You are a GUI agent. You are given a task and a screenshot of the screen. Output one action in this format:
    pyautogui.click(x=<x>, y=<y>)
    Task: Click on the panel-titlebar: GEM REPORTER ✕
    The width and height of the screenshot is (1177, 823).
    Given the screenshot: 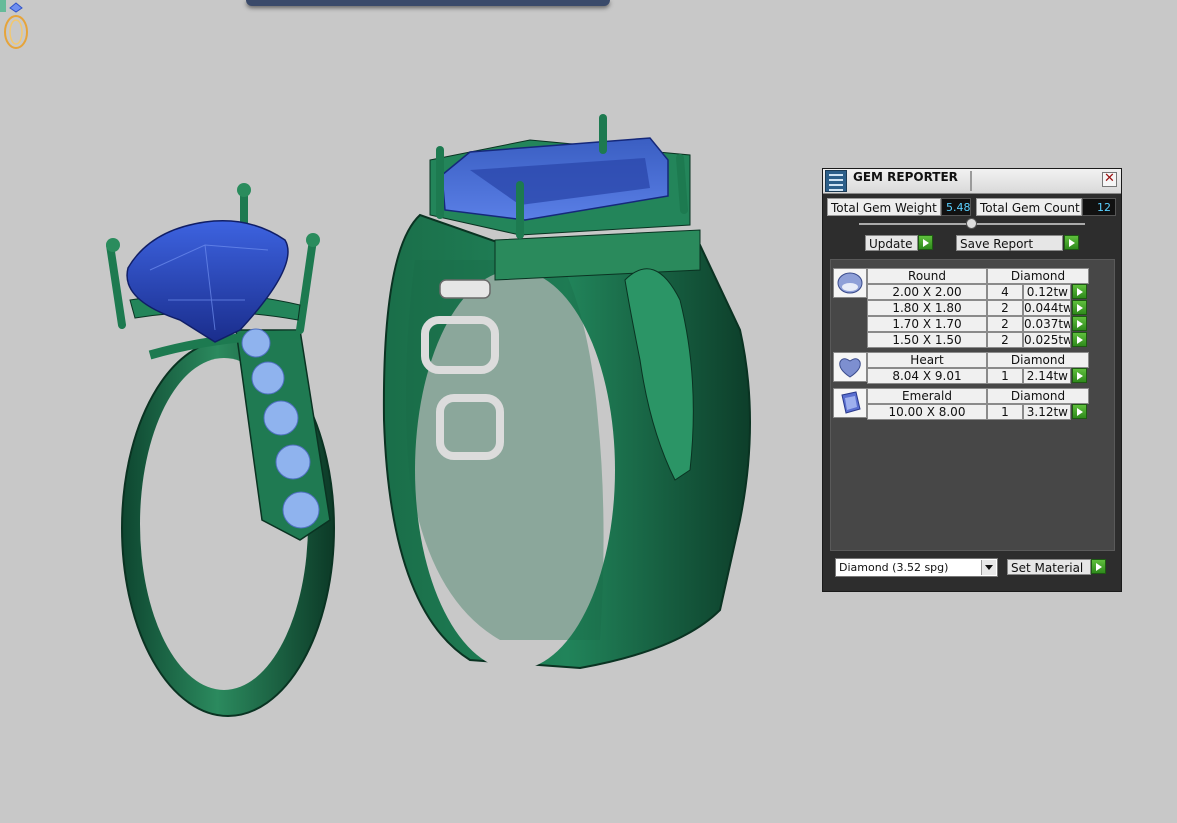 What is the action you would take?
    pyautogui.click(x=972, y=181)
    